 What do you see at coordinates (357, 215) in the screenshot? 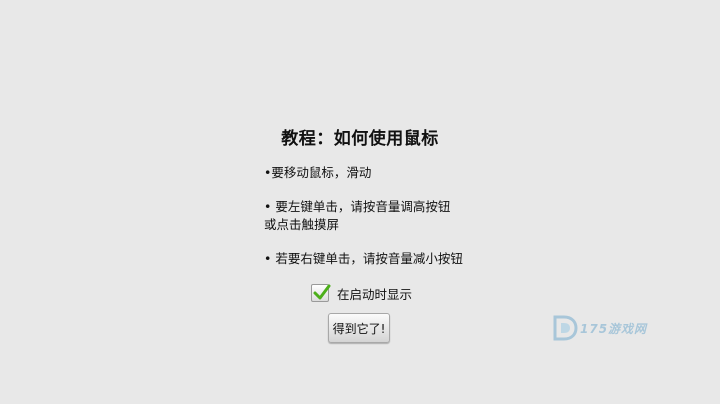
I see `tip-left-click: • 要左键单击，请按音量调高按钮 或点击触摸屏` at bounding box center [357, 215].